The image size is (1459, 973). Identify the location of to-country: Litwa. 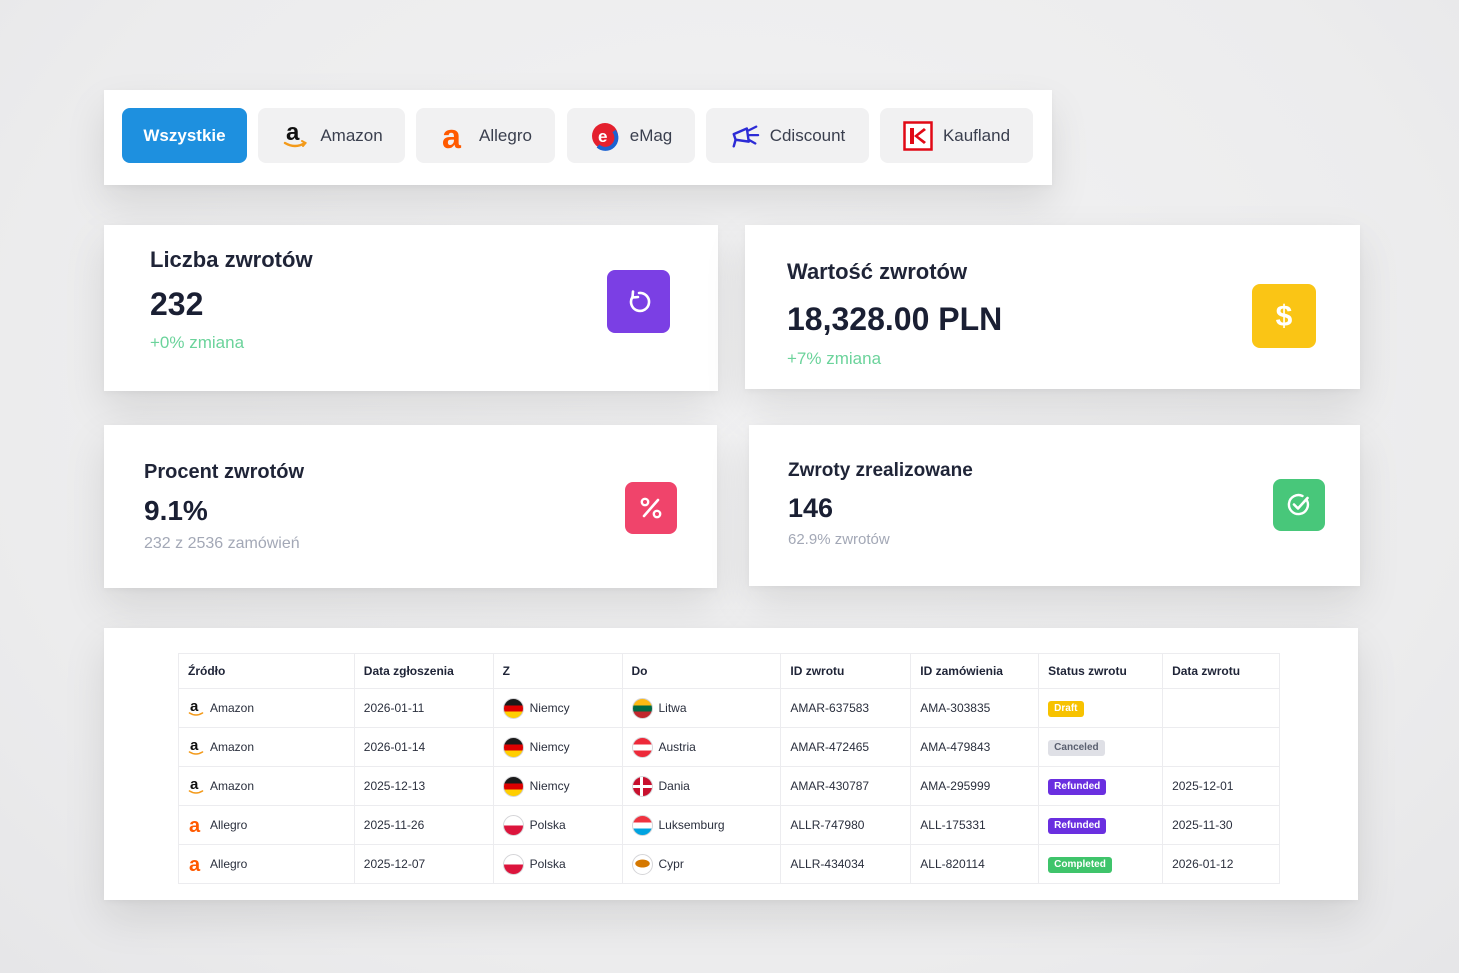
(672, 708).